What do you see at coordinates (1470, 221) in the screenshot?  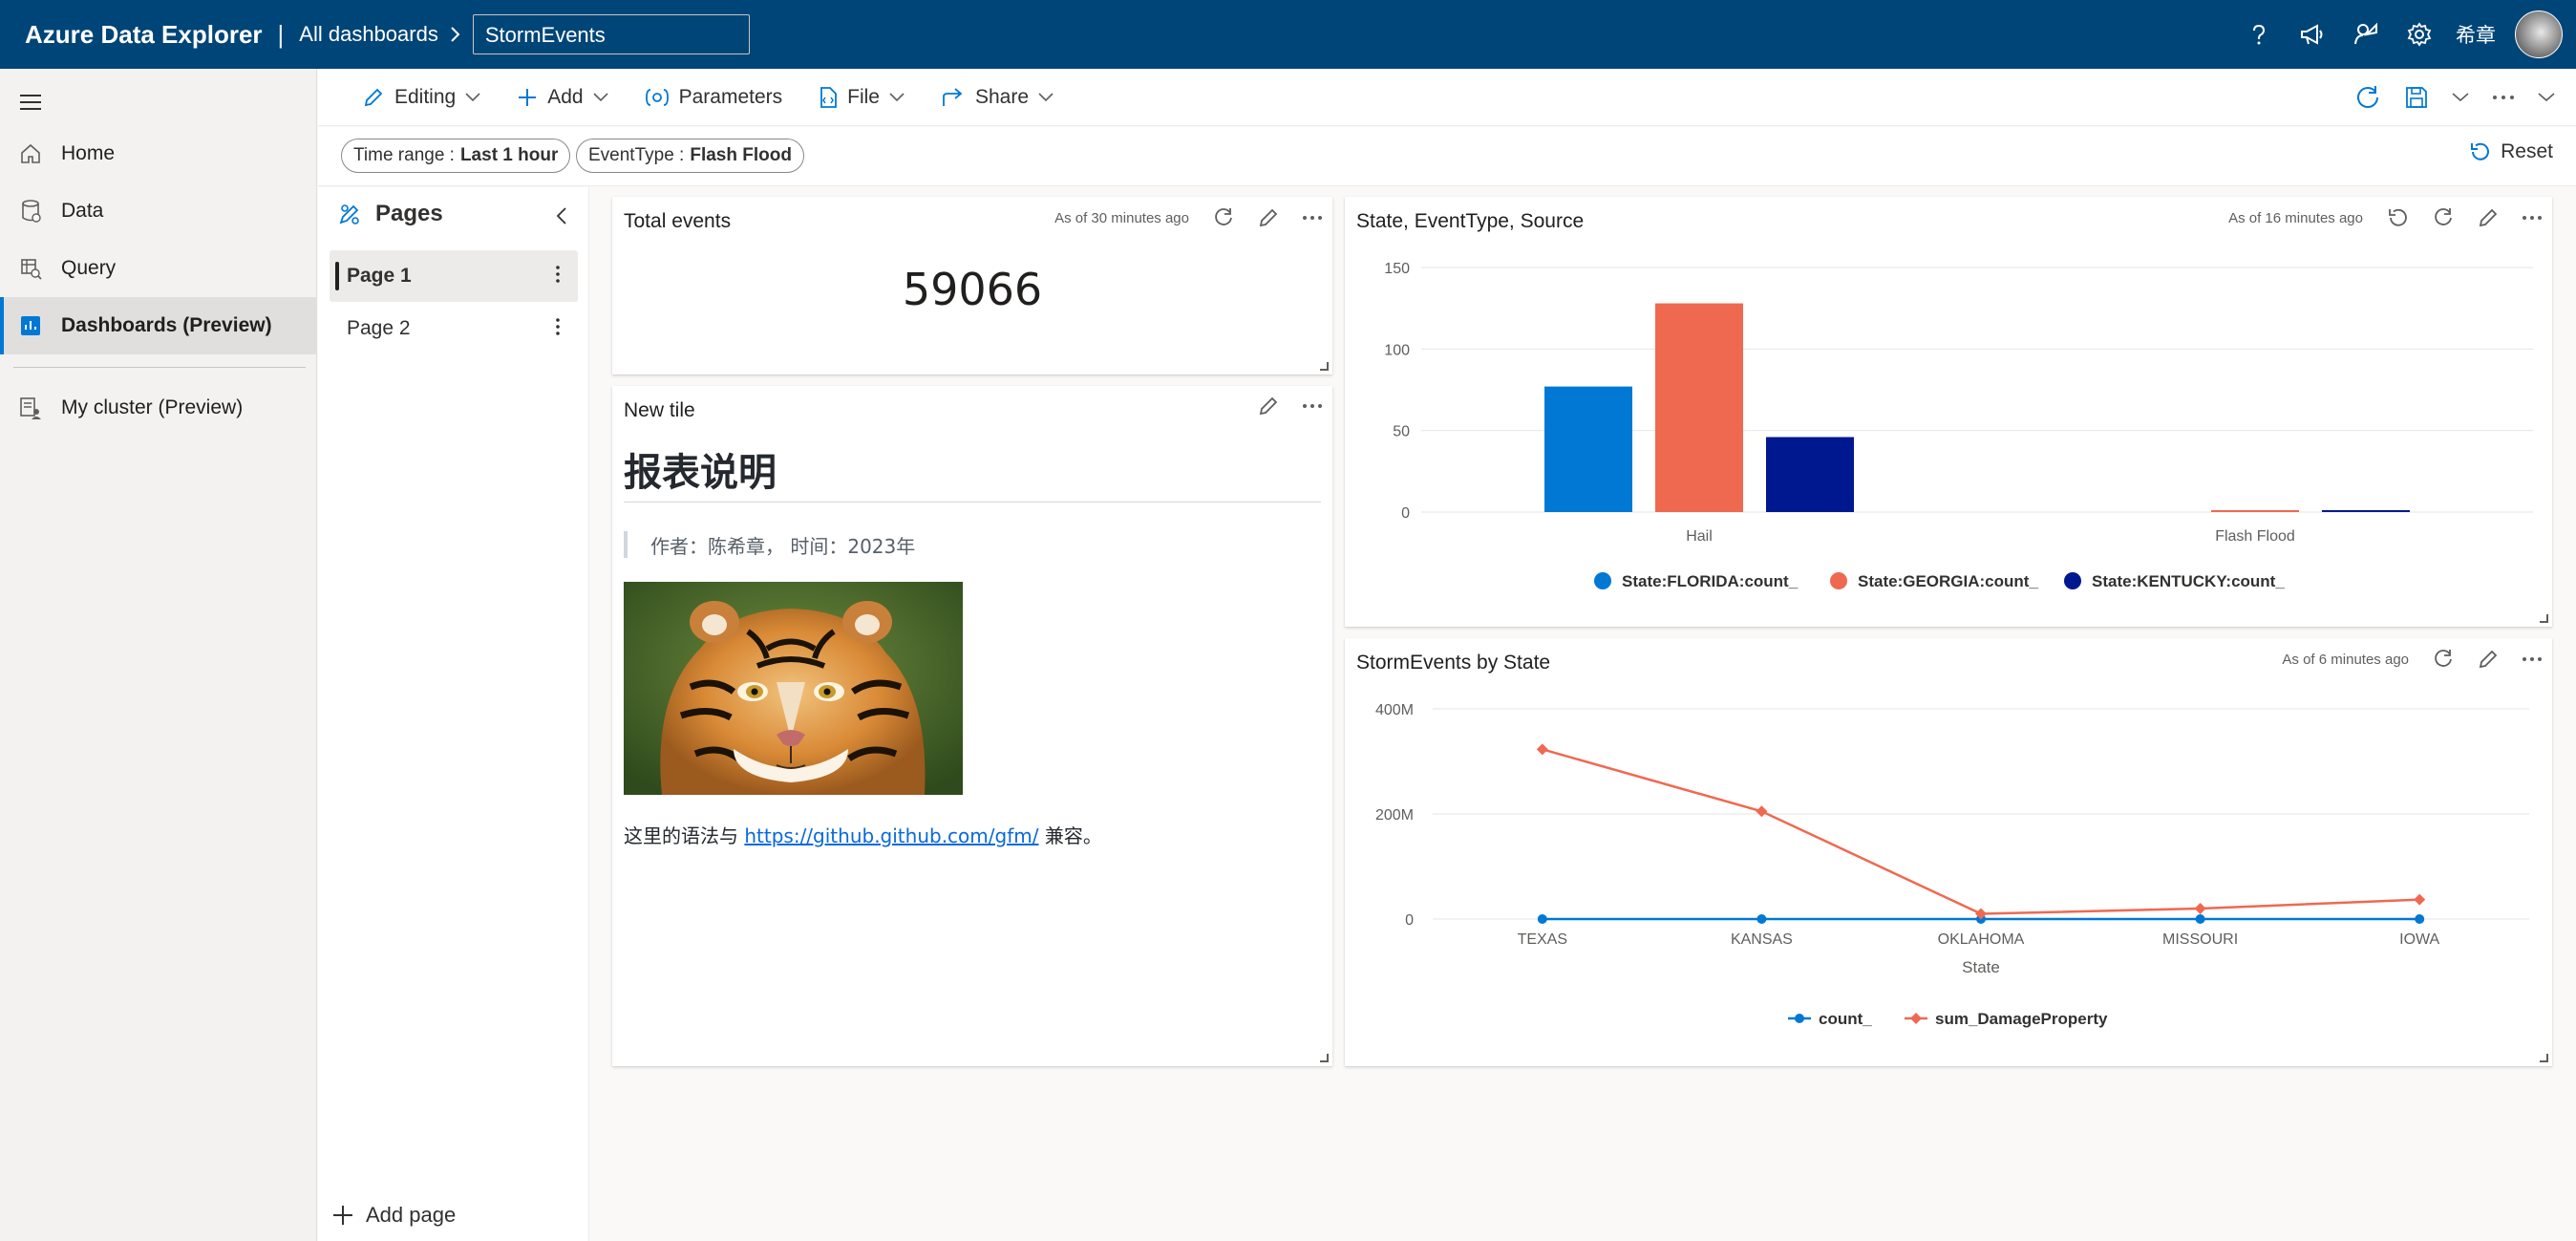 I see `tile-title: State, EventType, Source` at bounding box center [1470, 221].